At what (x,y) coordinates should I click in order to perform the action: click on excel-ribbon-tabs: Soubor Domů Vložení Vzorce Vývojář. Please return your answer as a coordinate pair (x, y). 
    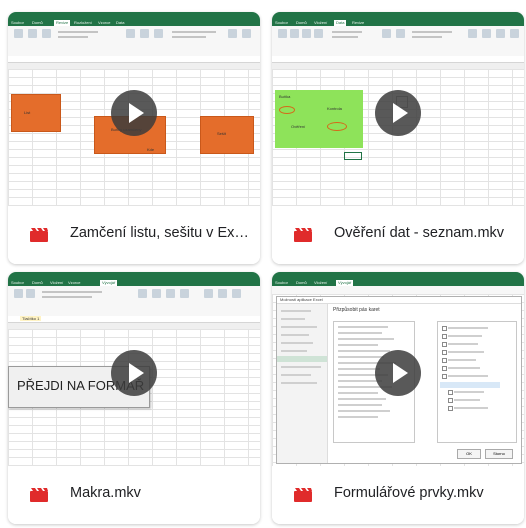
    Looking at the image, I should click on (134, 282).